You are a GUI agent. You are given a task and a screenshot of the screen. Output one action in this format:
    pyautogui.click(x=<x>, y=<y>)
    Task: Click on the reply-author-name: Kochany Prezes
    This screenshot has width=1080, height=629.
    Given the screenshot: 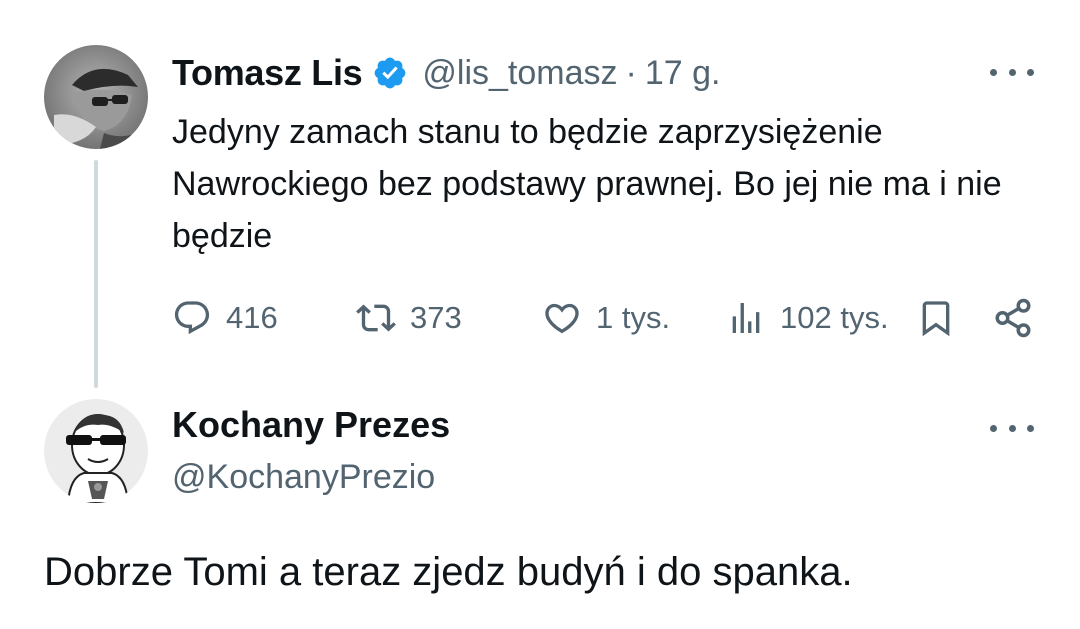 What is the action you would take?
    pyautogui.click(x=311, y=425)
    